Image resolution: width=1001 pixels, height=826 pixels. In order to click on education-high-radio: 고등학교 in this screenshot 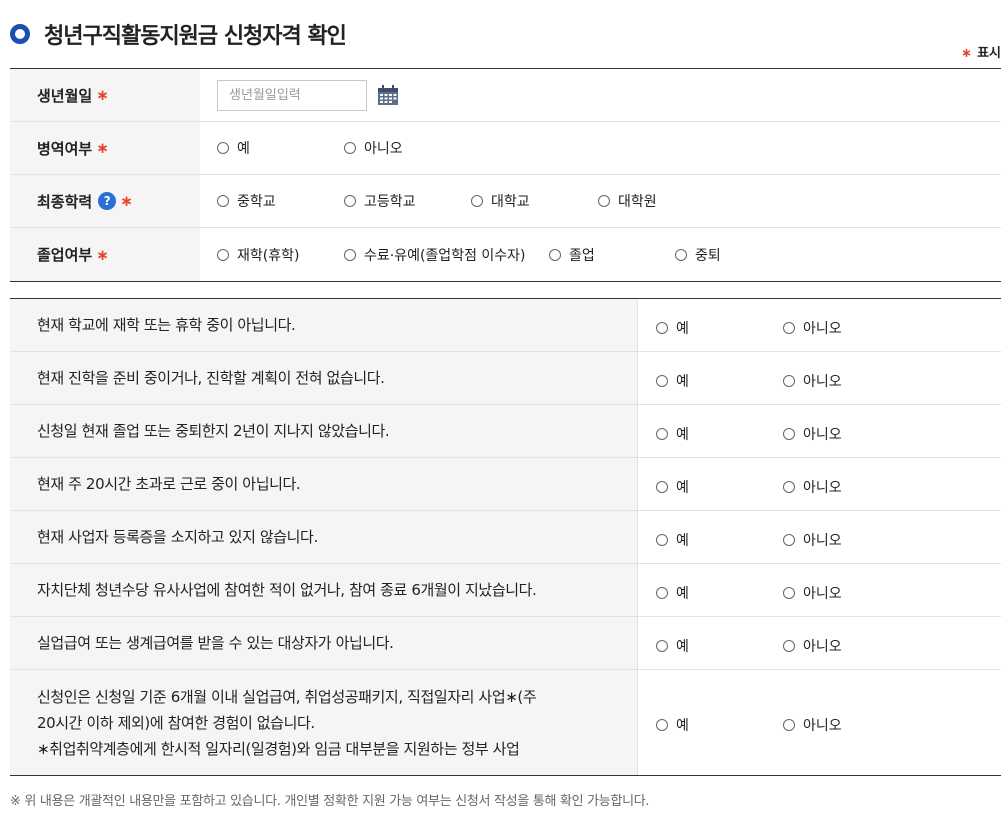, I will do `click(380, 201)`.